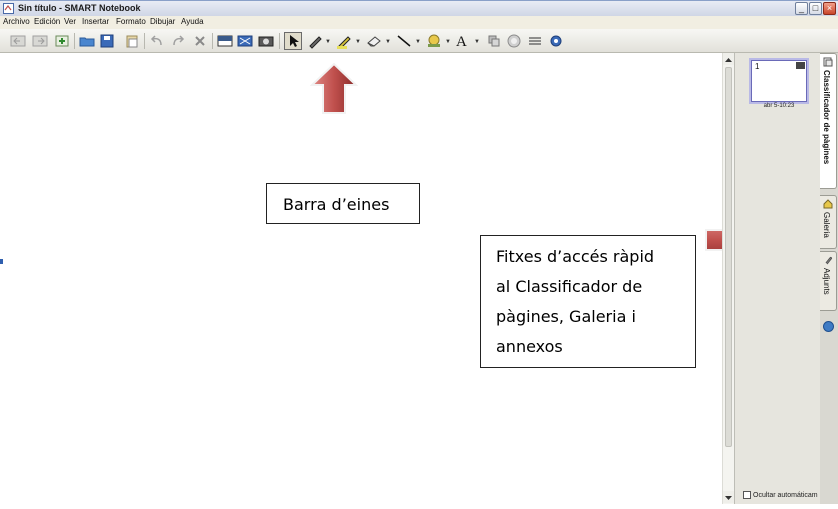  Describe the element at coordinates (829, 260) in the screenshot. I see `attachments-icon` at that location.